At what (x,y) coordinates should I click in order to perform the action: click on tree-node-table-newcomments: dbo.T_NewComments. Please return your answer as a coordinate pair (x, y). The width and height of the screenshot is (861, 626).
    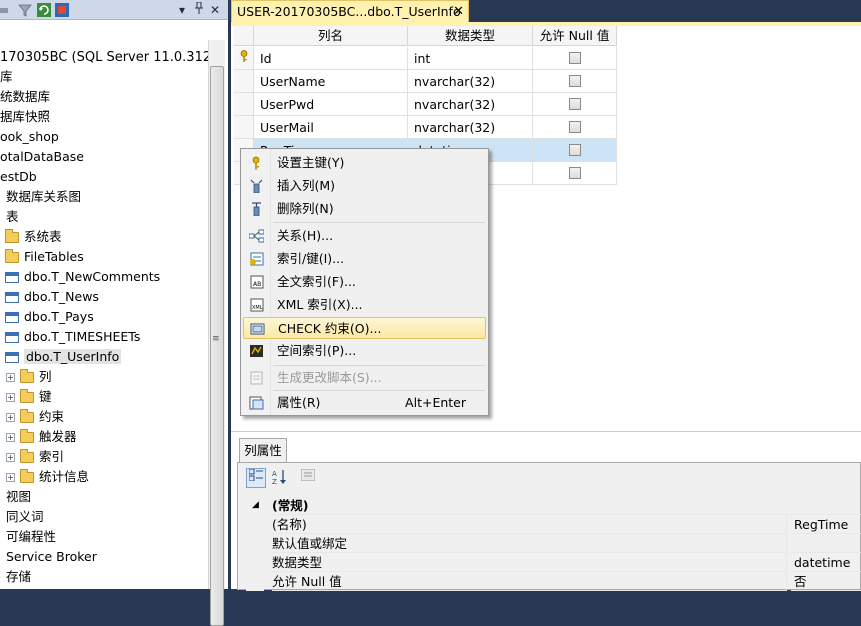
    Looking at the image, I should click on (82, 277).